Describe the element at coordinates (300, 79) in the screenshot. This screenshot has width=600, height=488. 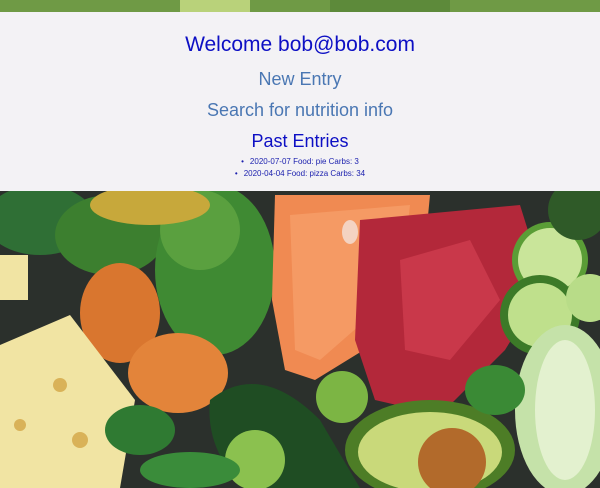
I see `new-entry-link: New Entry` at that location.